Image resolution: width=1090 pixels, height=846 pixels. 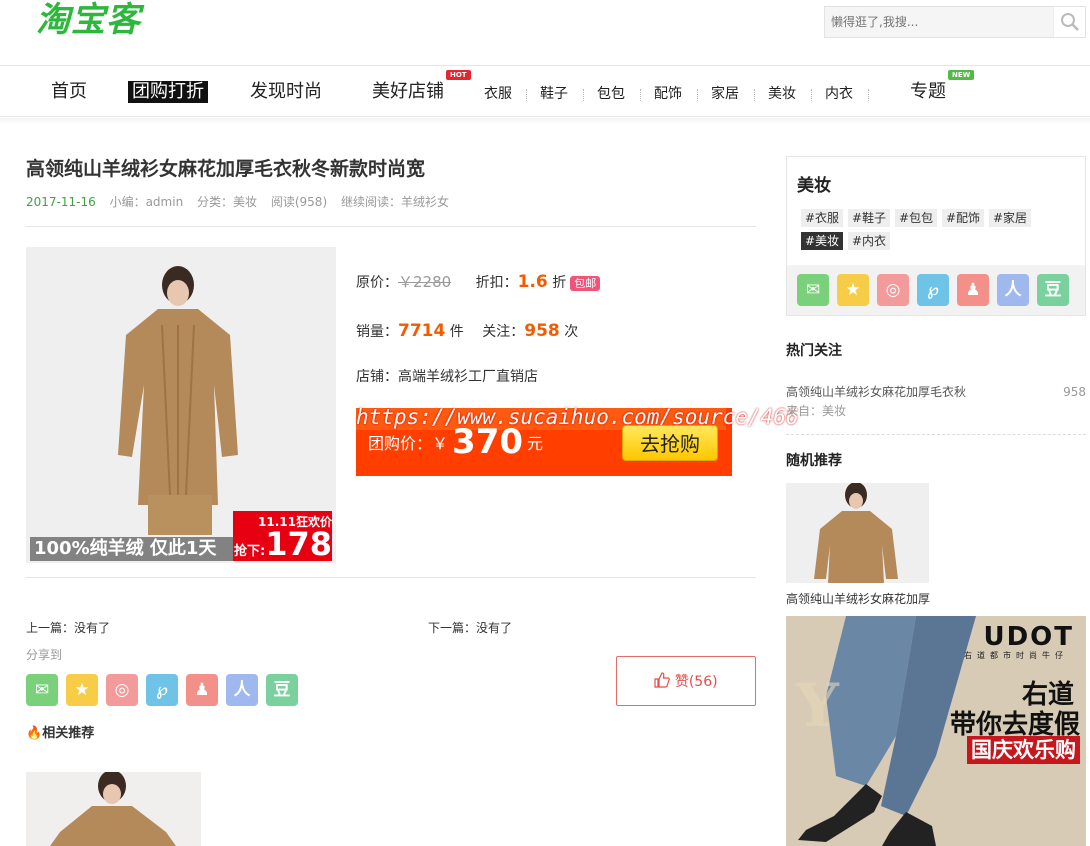 I want to click on image-caption: 100%纯羊绒 仅此1天, so click(x=125, y=548).